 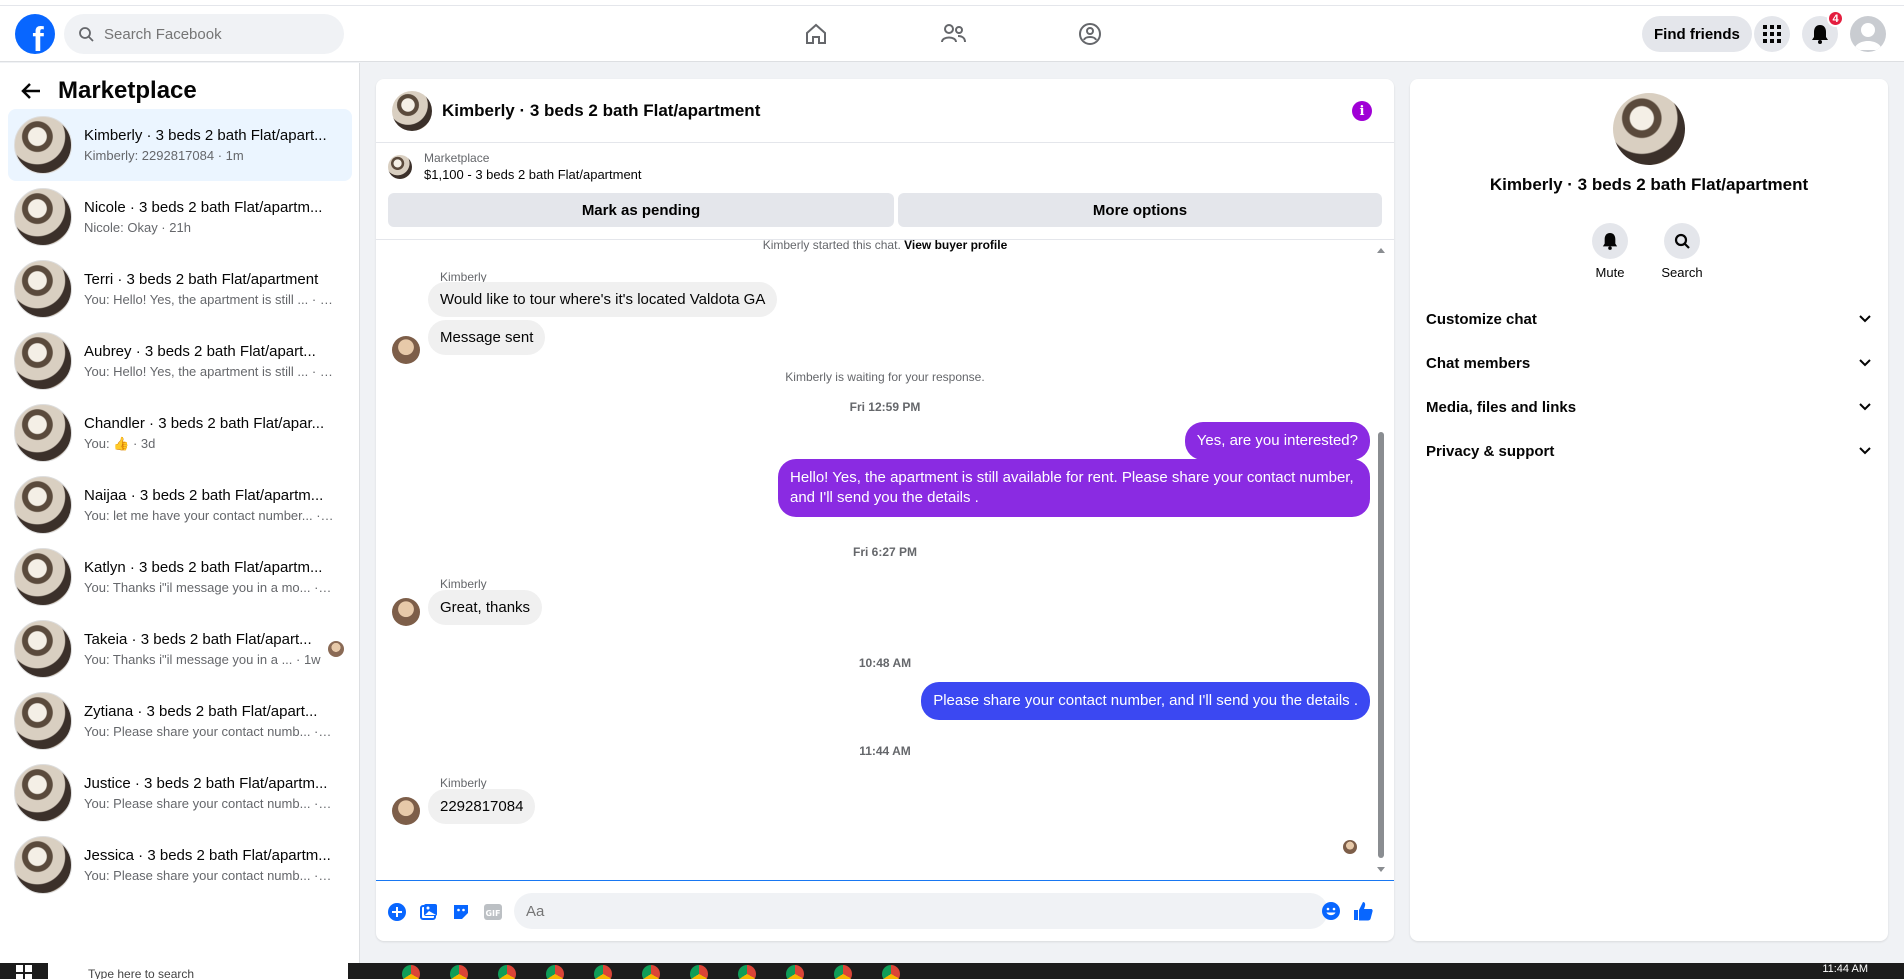 I want to click on outgoing-message: Yes, are you interested?, so click(x=1277, y=441).